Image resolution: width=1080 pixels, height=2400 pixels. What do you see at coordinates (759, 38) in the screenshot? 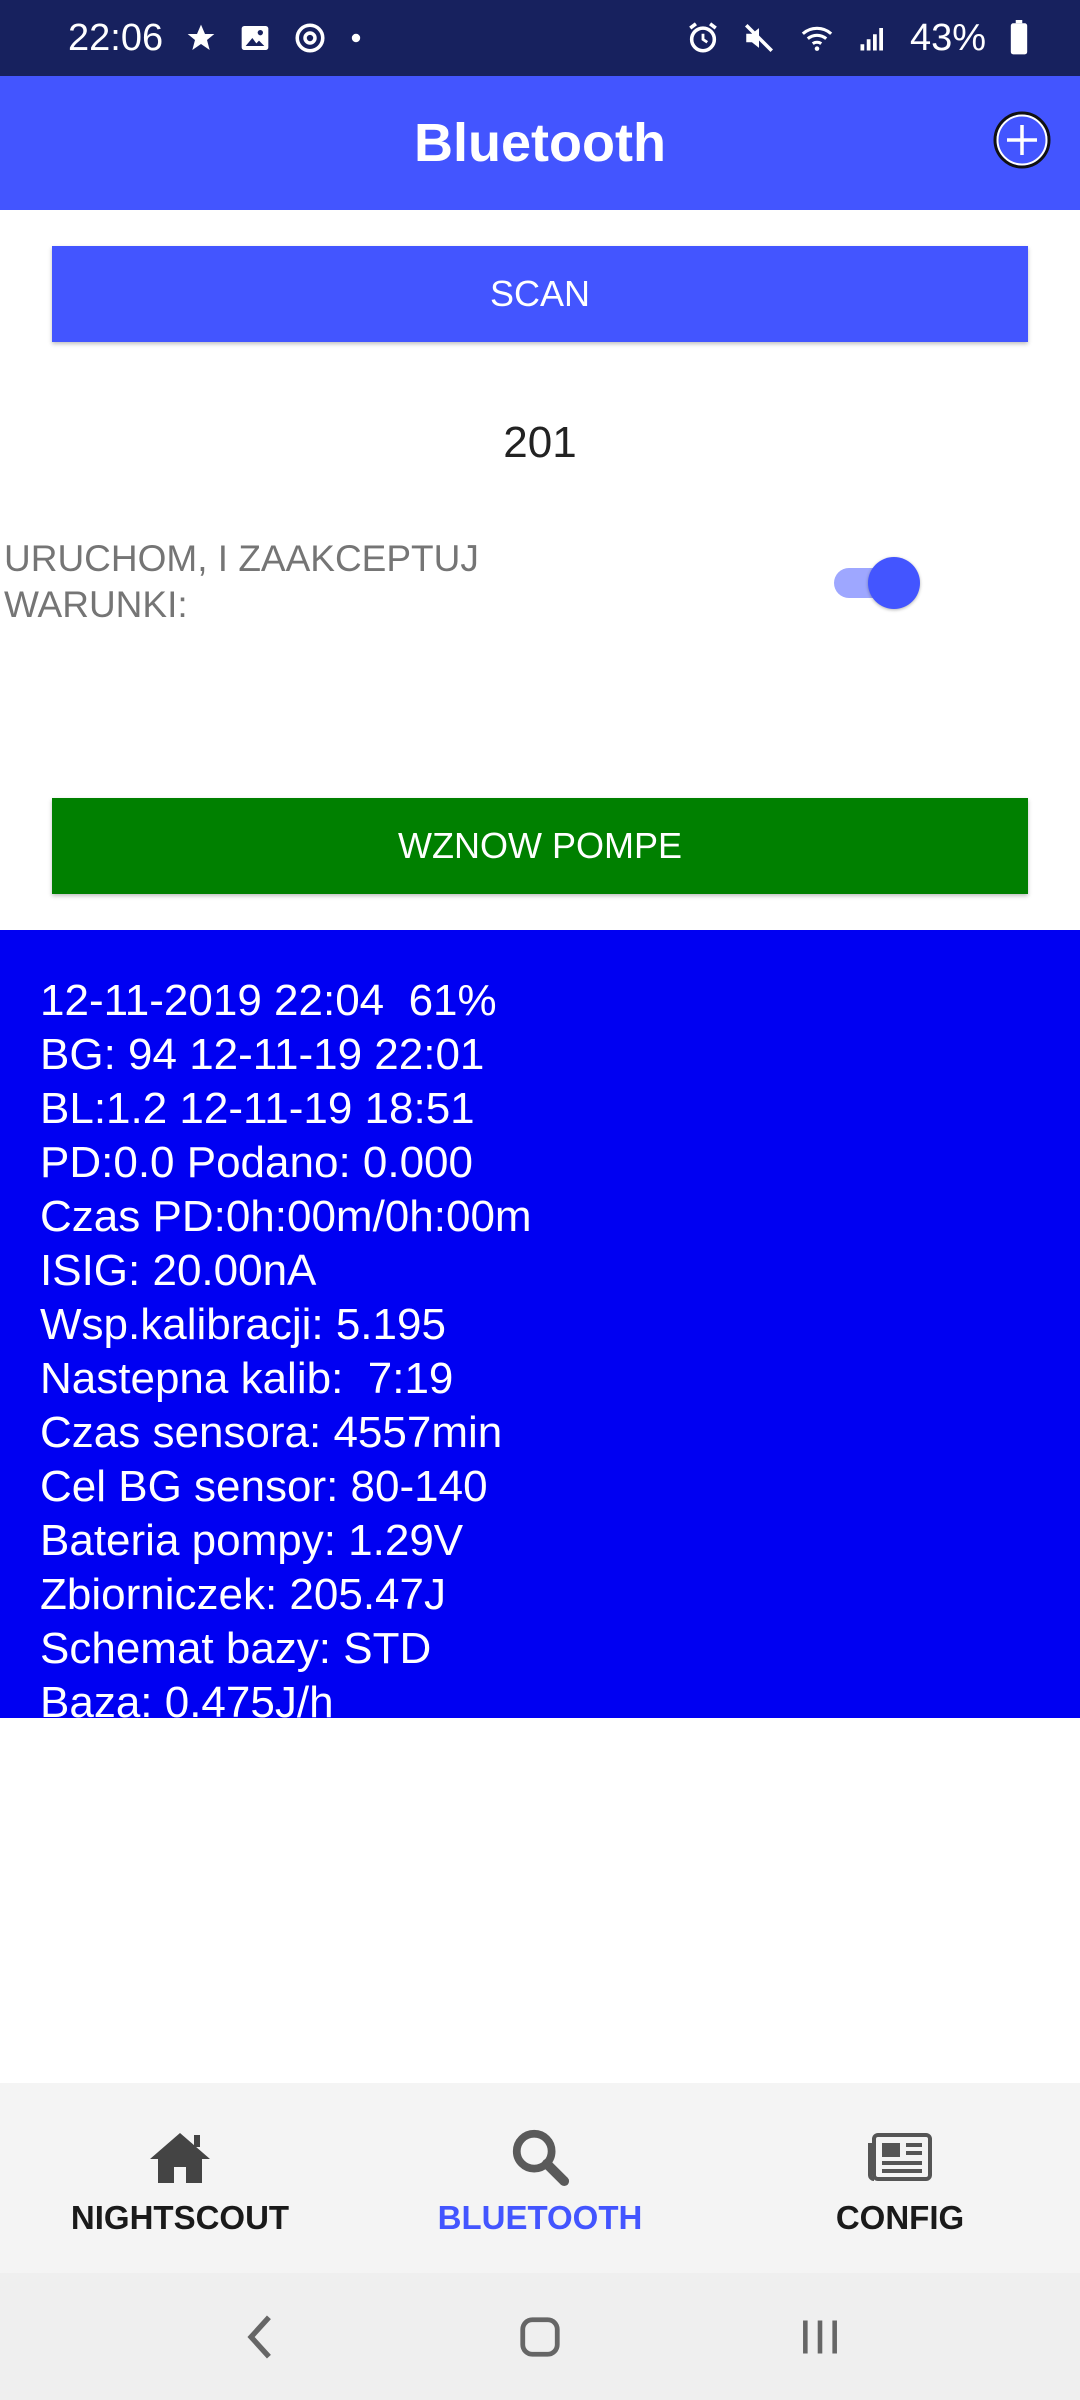
I see `mute-icon` at bounding box center [759, 38].